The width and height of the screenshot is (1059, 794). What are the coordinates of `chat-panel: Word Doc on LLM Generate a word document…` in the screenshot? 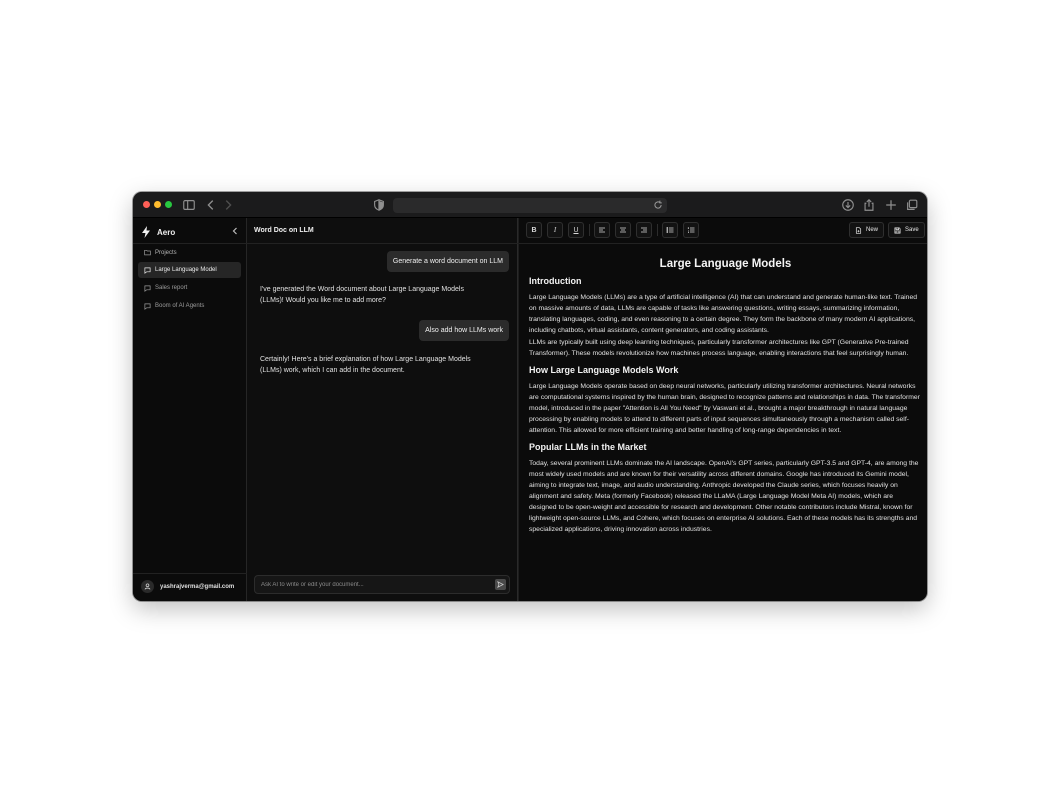 It's located at (382, 409).